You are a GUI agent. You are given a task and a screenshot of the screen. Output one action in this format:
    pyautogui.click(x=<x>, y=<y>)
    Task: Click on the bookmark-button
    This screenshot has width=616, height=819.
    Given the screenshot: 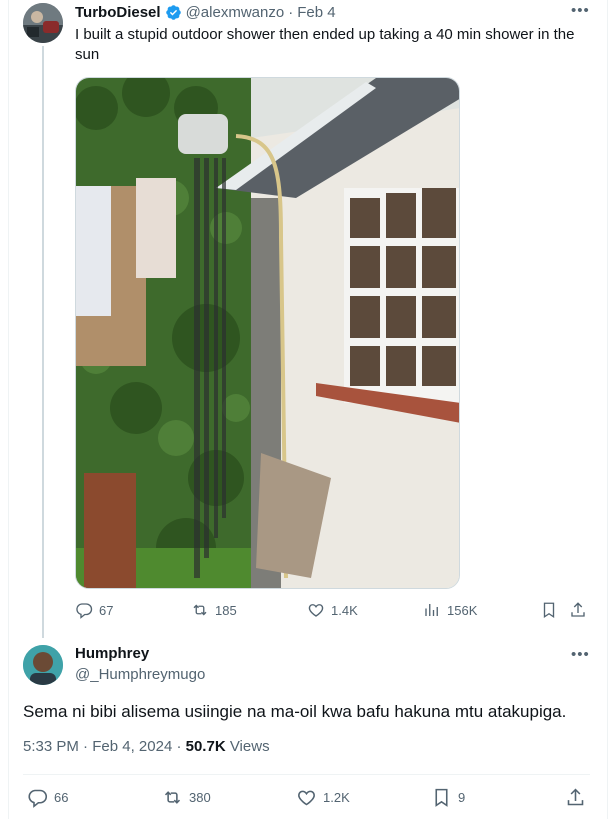 What is the action you would take?
    pyautogui.click(x=549, y=610)
    